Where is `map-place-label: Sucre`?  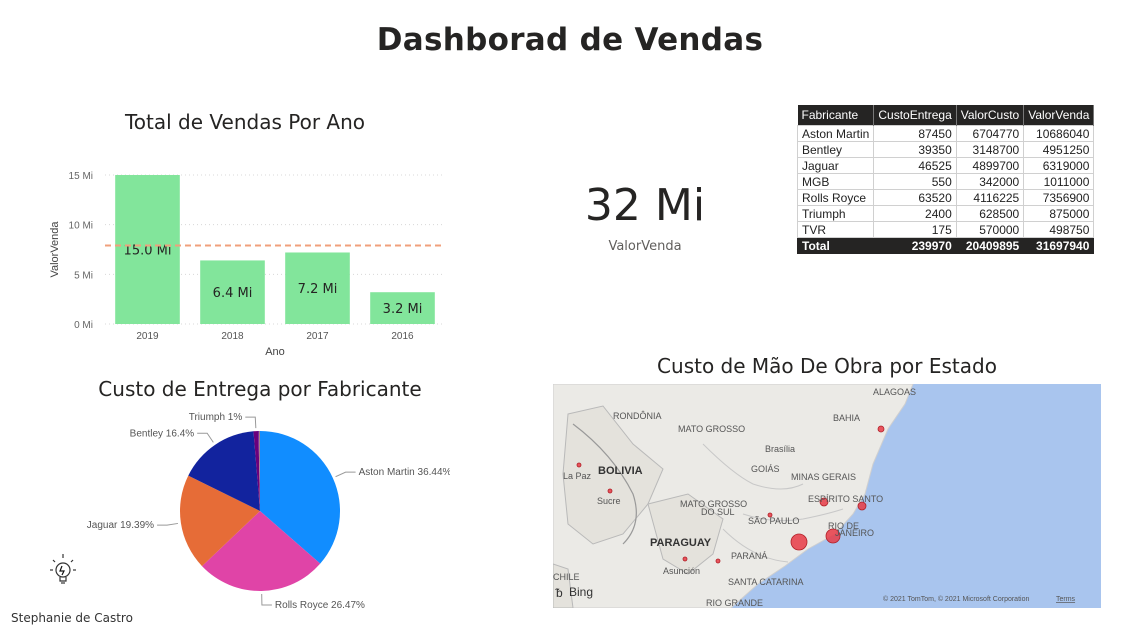
map-place-label: Sucre is located at coordinates (609, 501).